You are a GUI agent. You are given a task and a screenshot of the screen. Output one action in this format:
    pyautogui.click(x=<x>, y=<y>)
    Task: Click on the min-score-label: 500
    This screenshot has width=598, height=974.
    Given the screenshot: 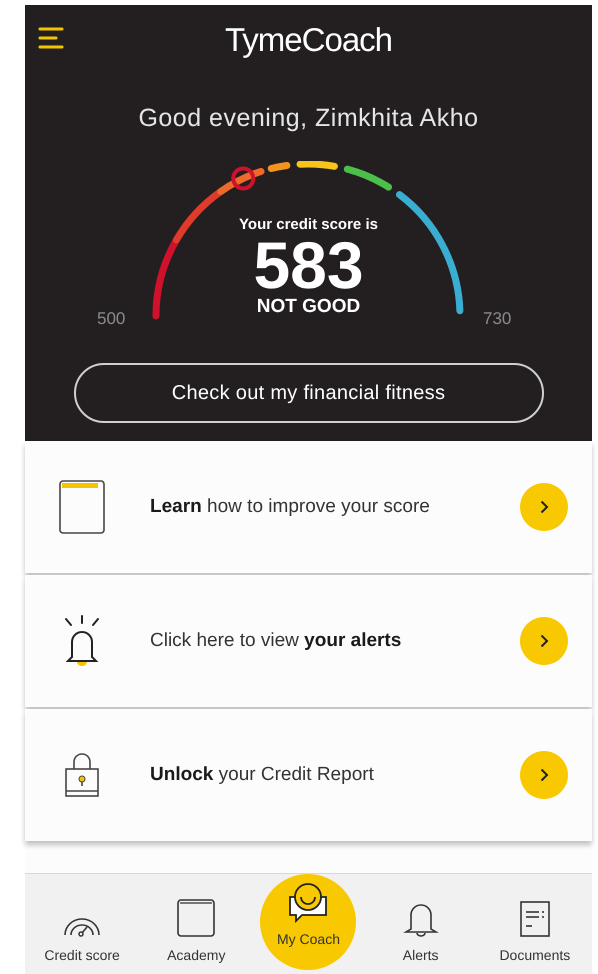 What is the action you would take?
    pyautogui.click(x=111, y=319)
    